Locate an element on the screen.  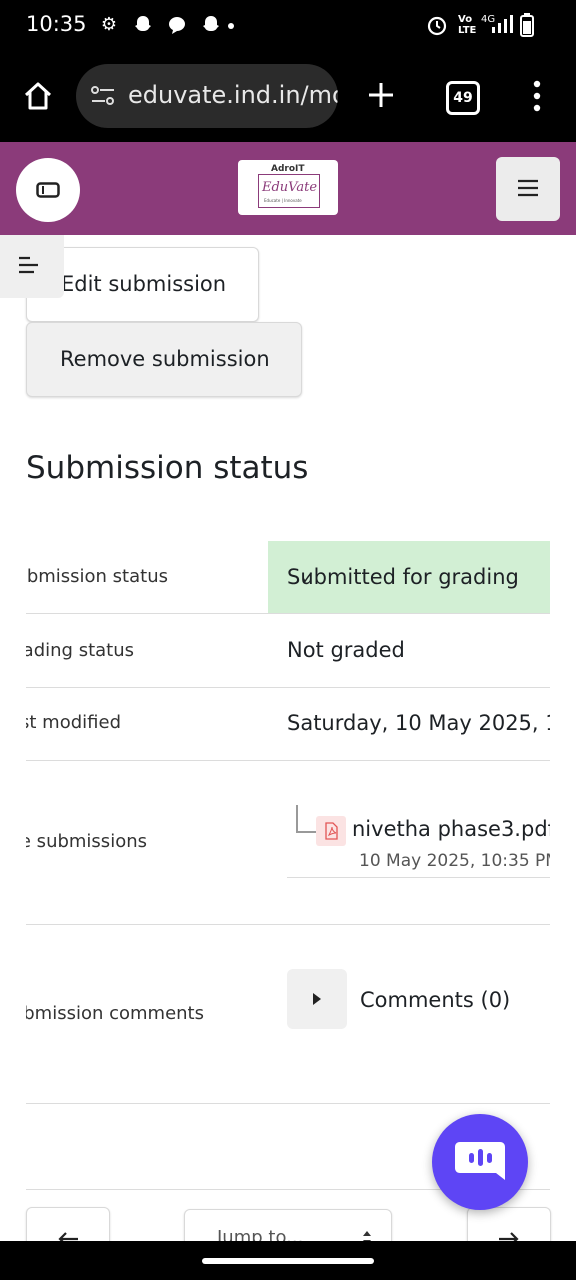
logo-brand: EduVate is located at coordinates (290, 187).